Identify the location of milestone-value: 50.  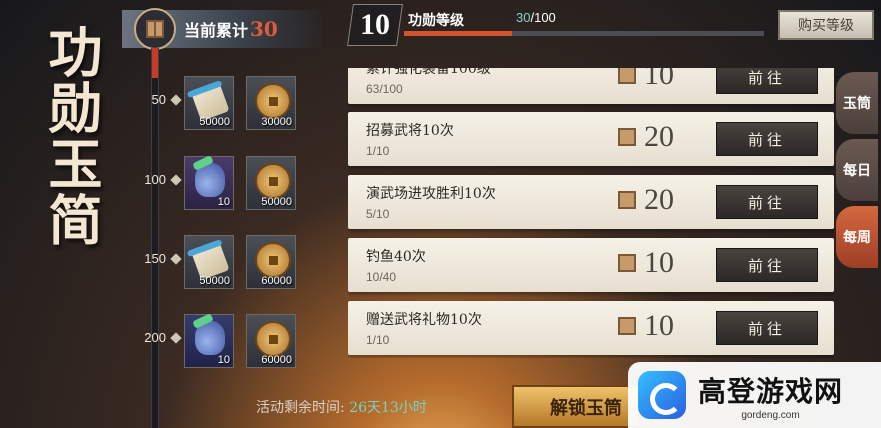
(158, 99).